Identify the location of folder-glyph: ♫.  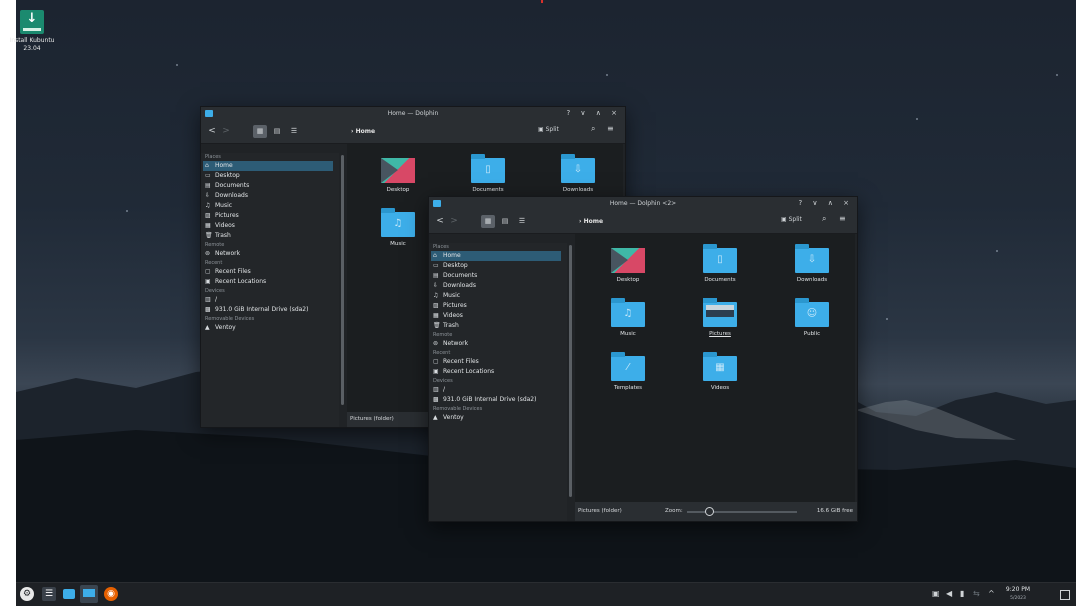
(628, 313).